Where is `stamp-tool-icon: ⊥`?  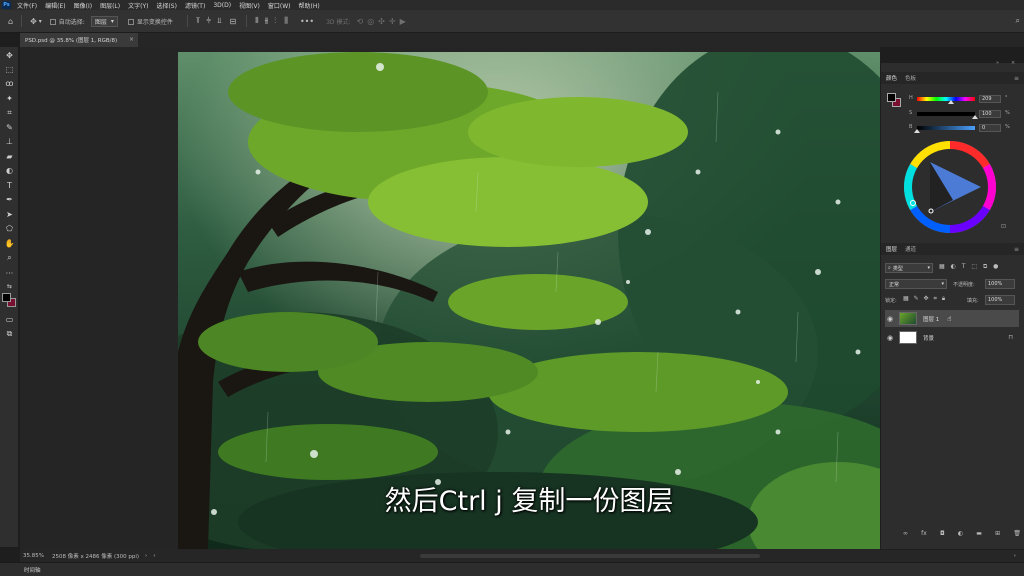
stamp-tool-icon: ⊥ is located at coordinates (9, 141).